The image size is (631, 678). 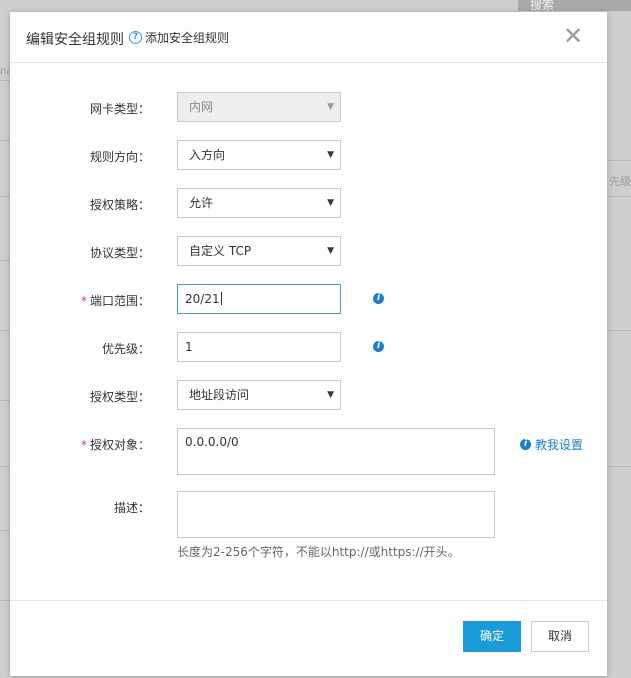 What do you see at coordinates (259, 299) in the screenshot?
I see `port-range-input: 20/21` at bounding box center [259, 299].